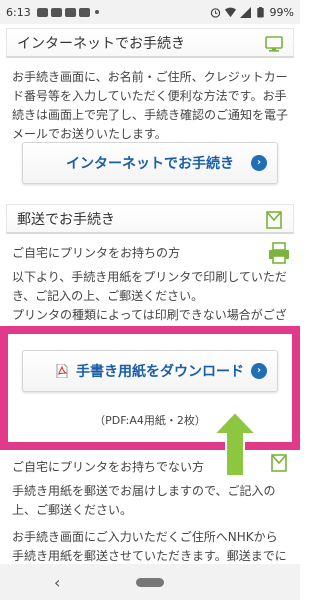 Image resolution: width=320 pixels, height=600 pixels. What do you see at coordinates (96, 12) in the screenshot?
I see `more-notifications-icon` at bounding box center [96, 12].